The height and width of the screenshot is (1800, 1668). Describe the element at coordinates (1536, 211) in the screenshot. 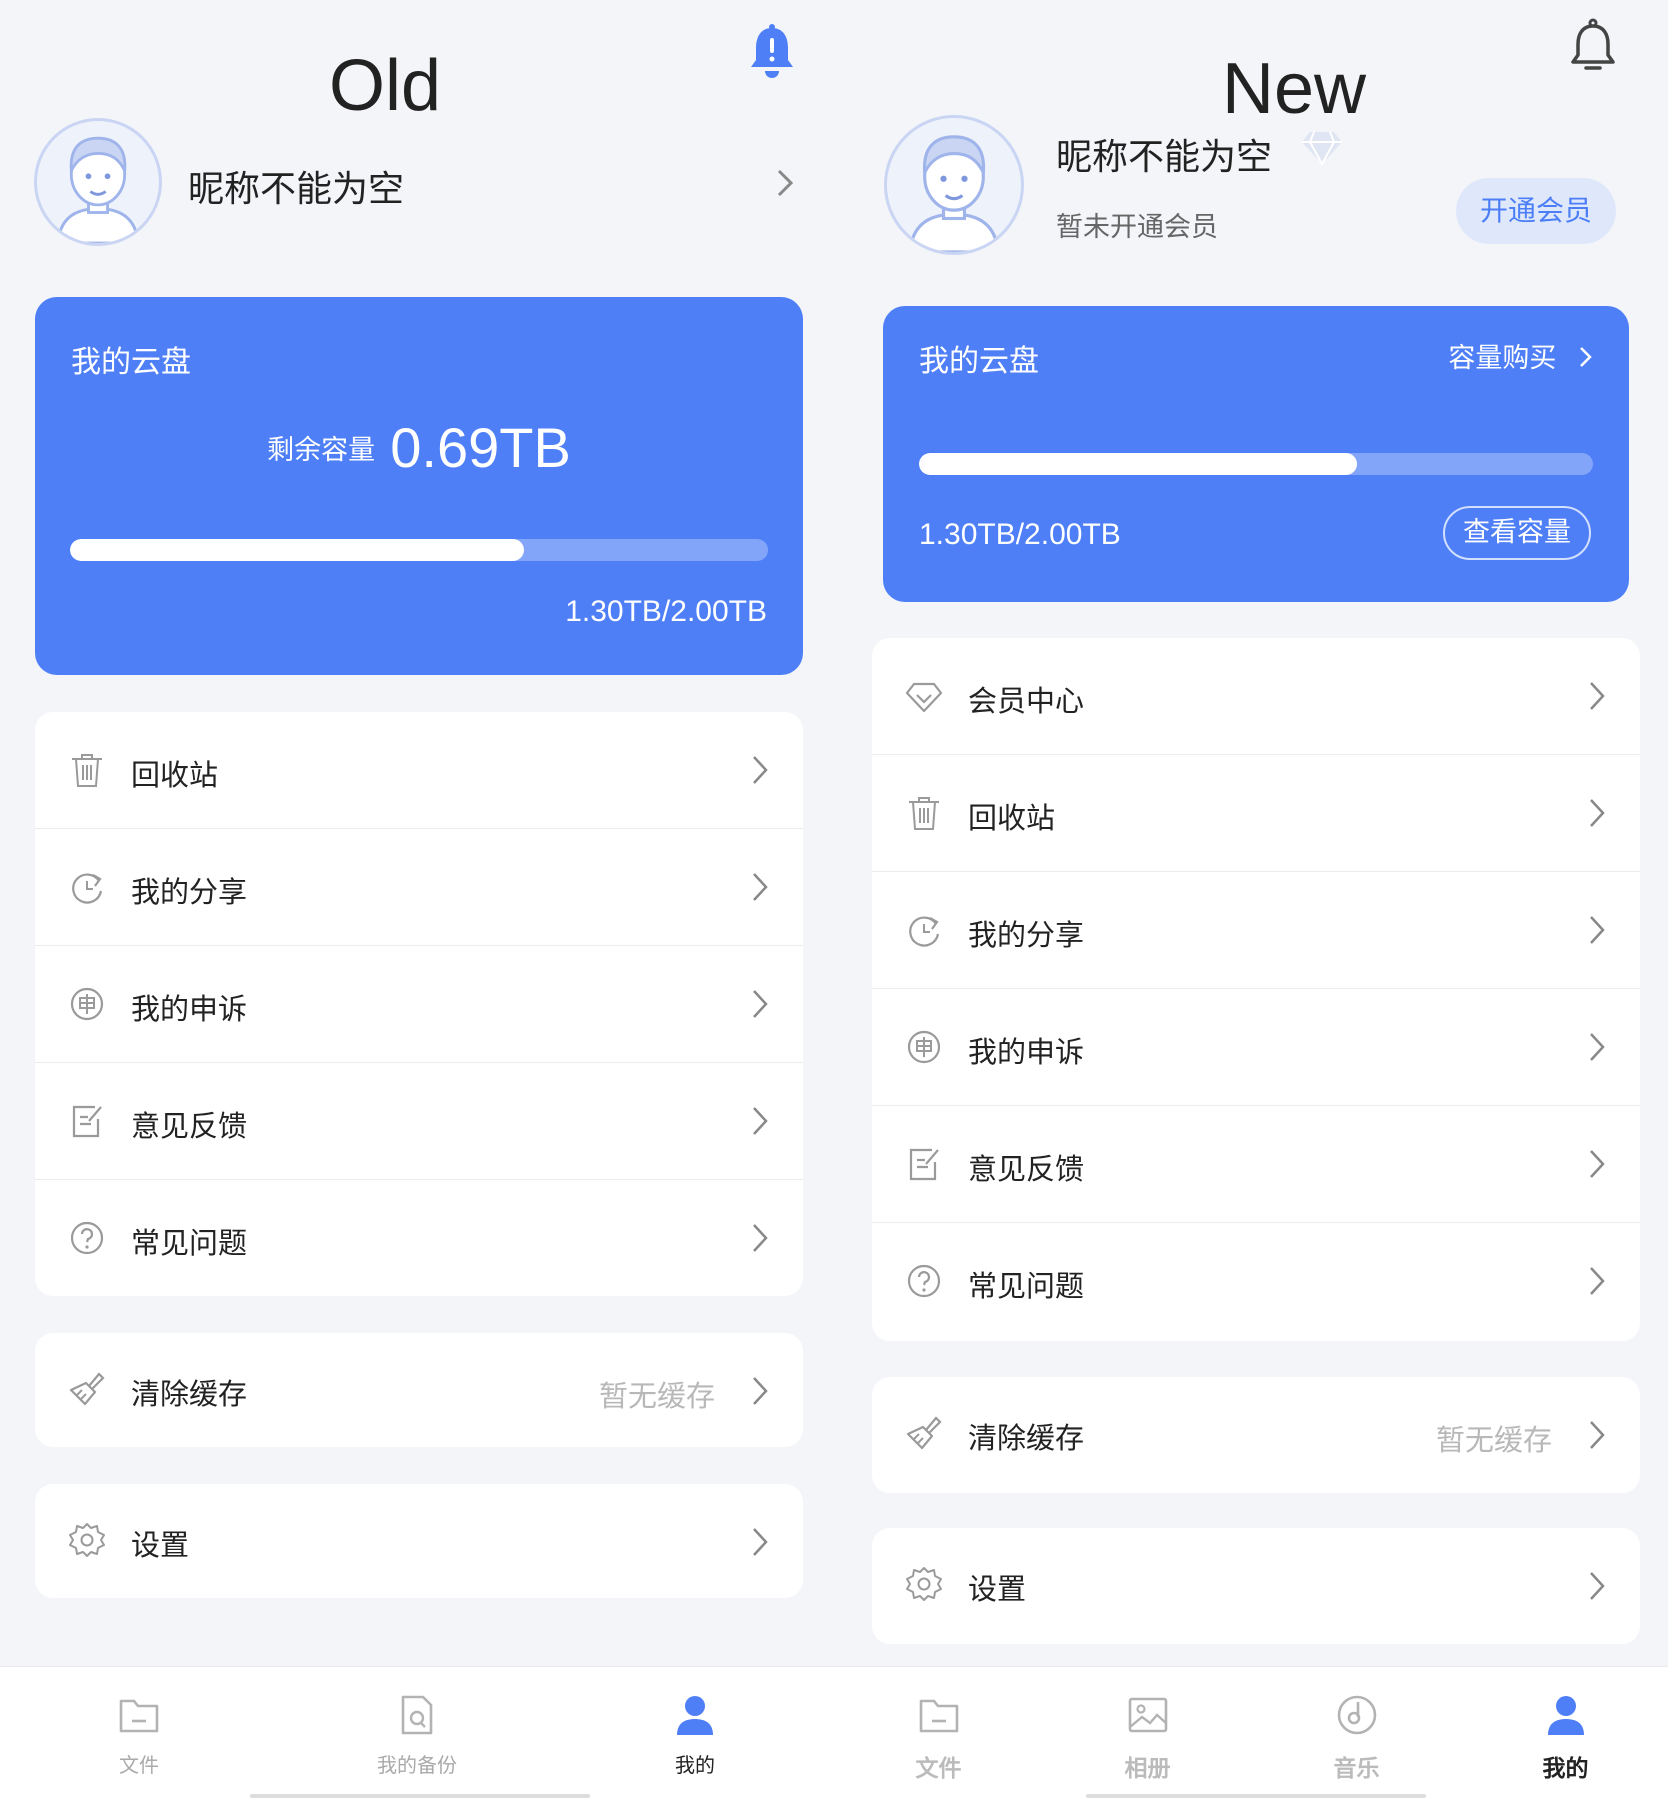

I see `open-member-button: 开通会员` at that location.